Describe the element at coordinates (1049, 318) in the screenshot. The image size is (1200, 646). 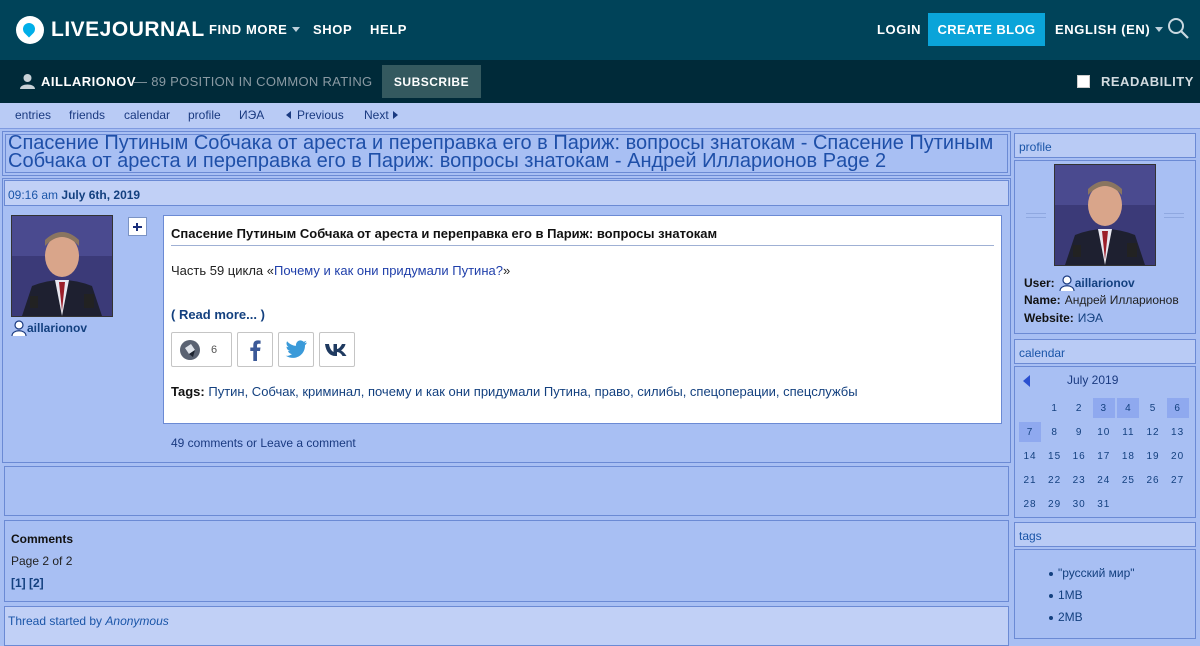
I see `profile-website-label: Website:` at that location.